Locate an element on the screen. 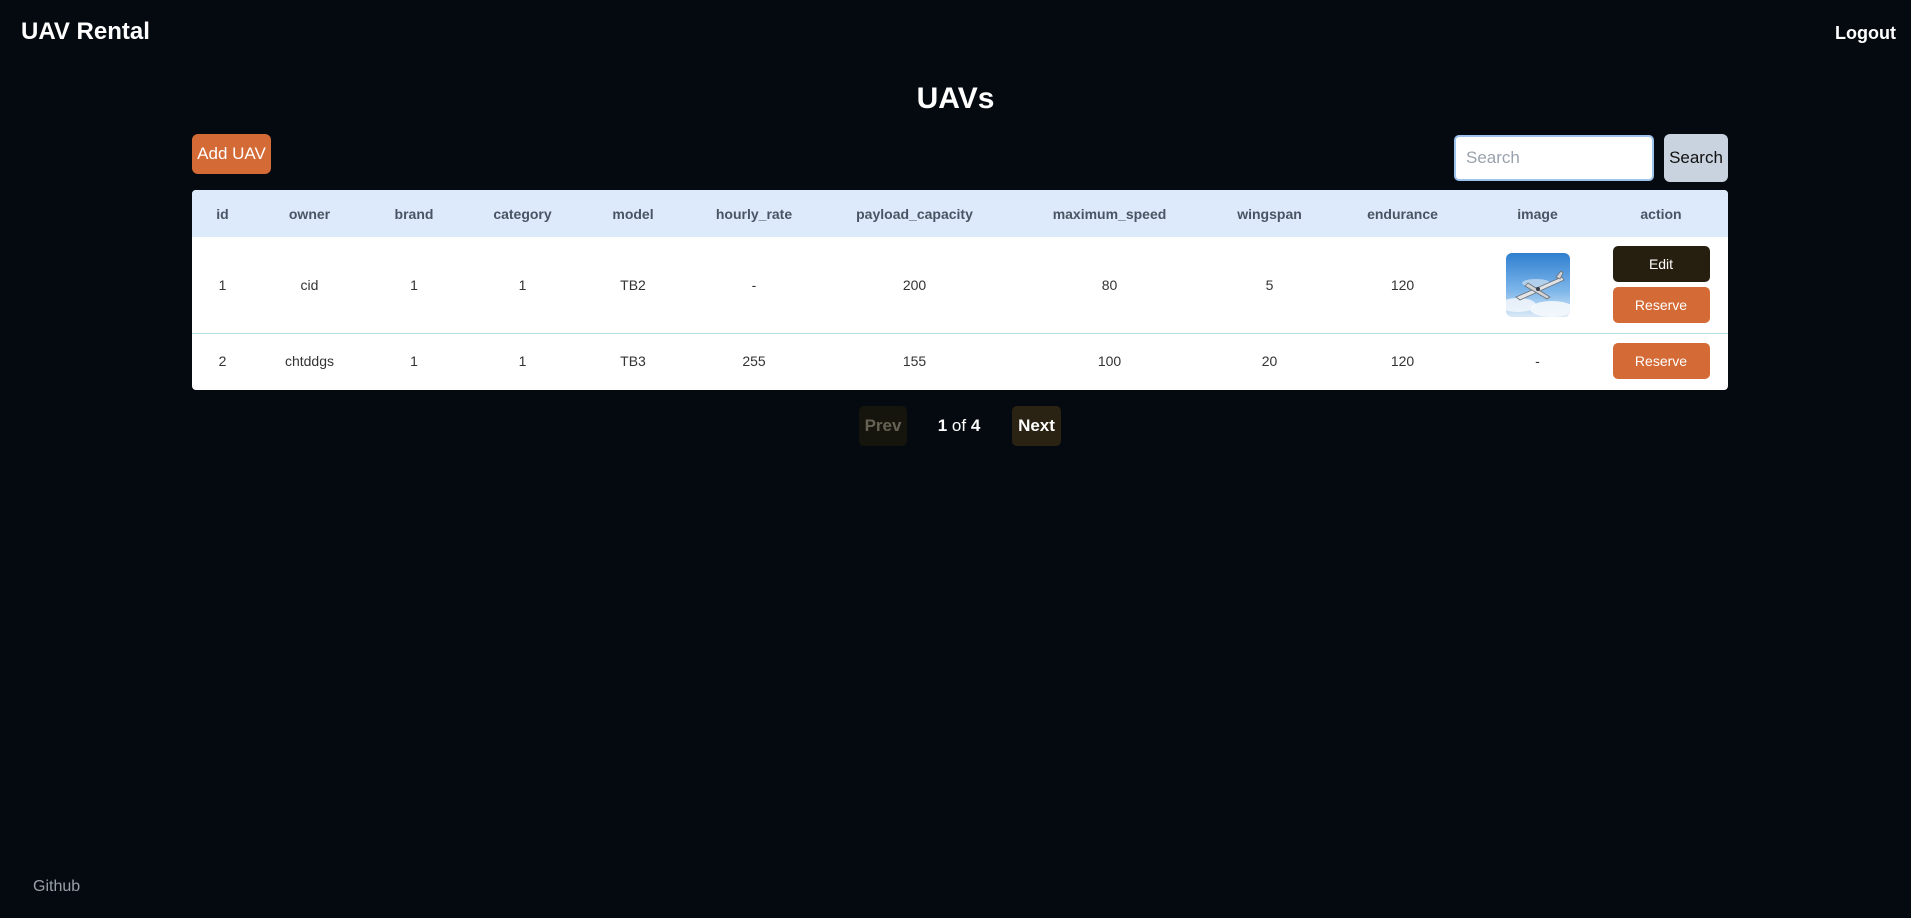  cell-action: Edit Reserve is located at coordinates (1661, 285).